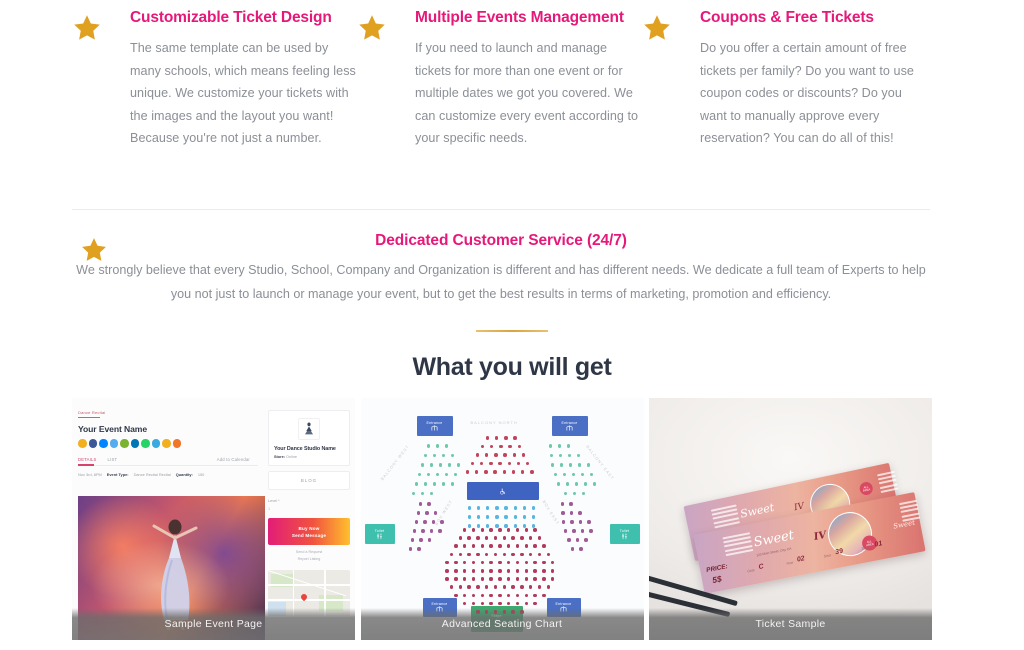  Describe the element at coordinates (309, 559) in the screenshot. I see `report-listing-link: Report Listing` at that location.